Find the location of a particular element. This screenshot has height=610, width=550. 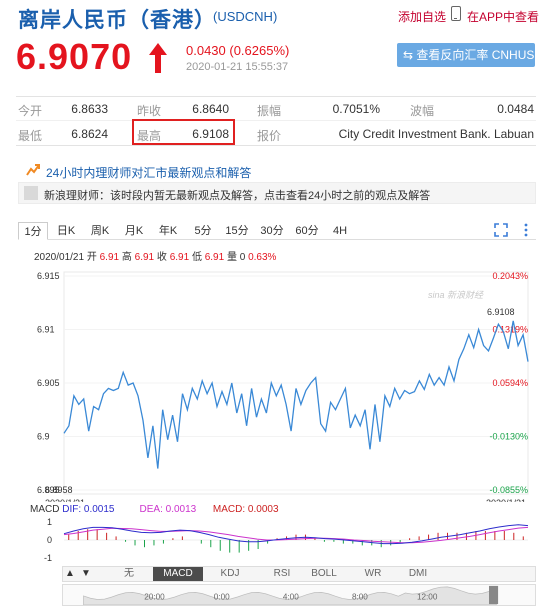

time-axis-label: 0:00 is located at coordinates (222, 597).